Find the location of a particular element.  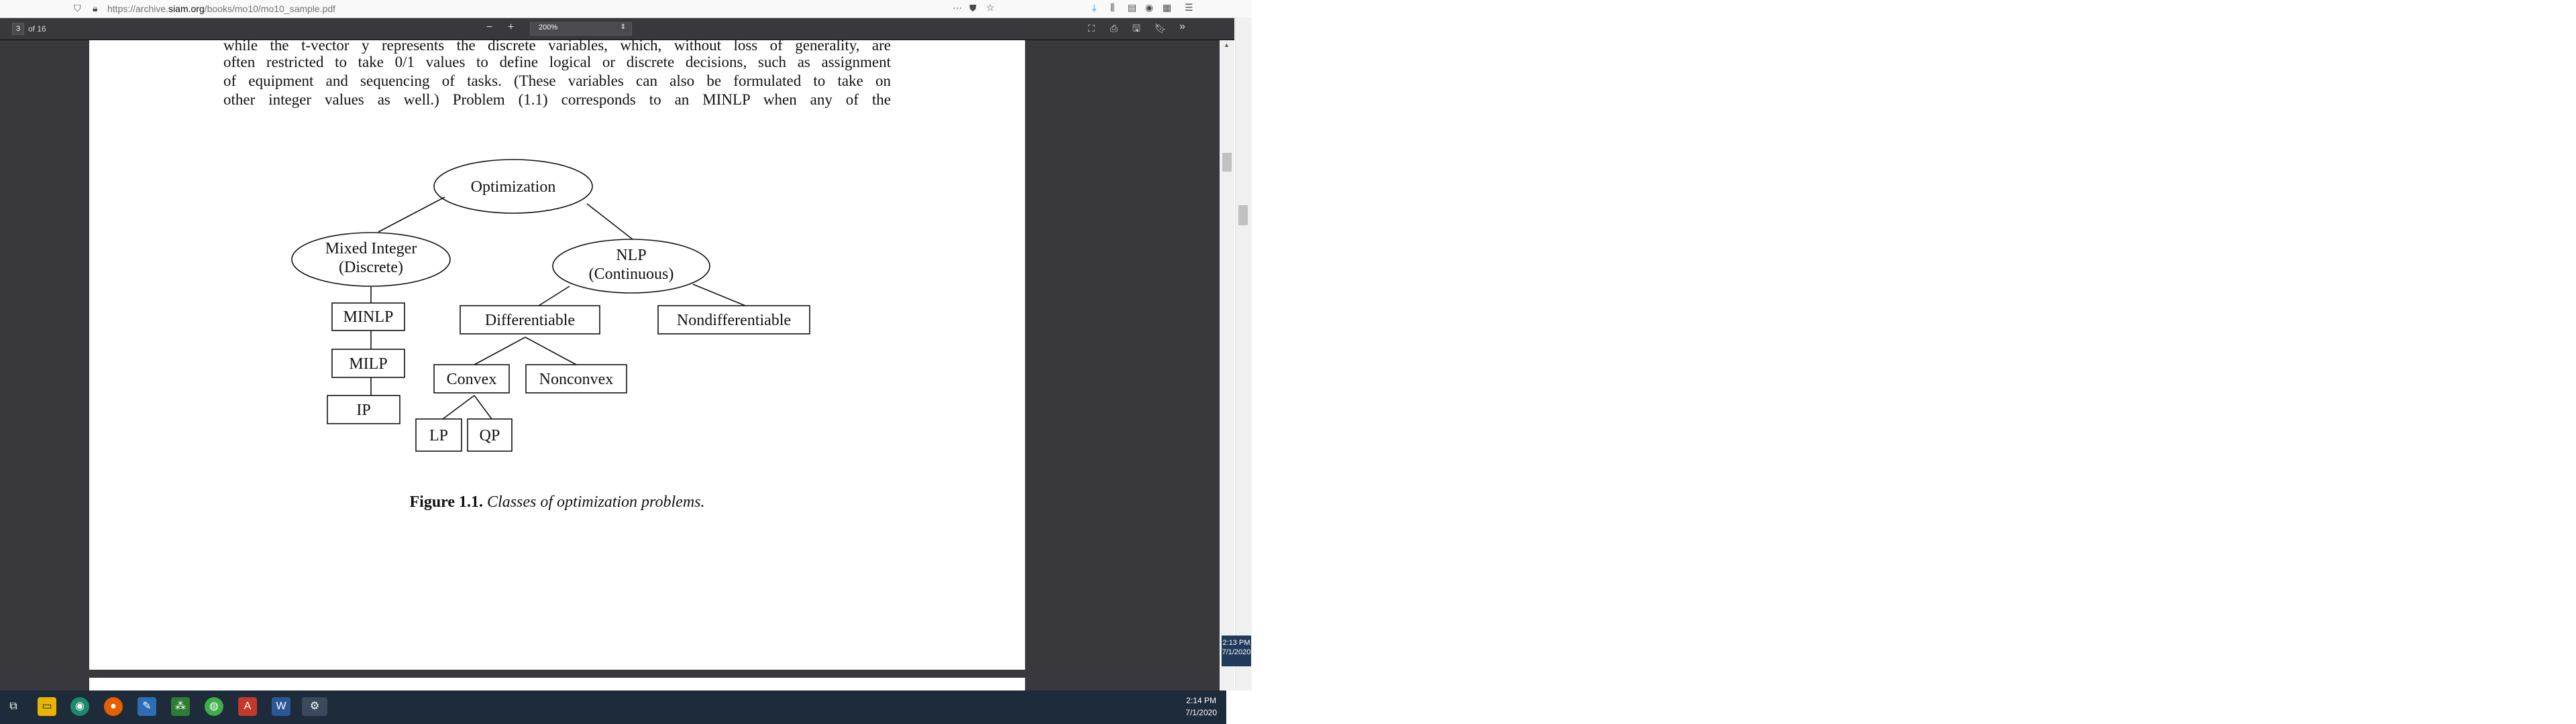

file-explorer-icon: ▭ is located at coordinates (47, 707).